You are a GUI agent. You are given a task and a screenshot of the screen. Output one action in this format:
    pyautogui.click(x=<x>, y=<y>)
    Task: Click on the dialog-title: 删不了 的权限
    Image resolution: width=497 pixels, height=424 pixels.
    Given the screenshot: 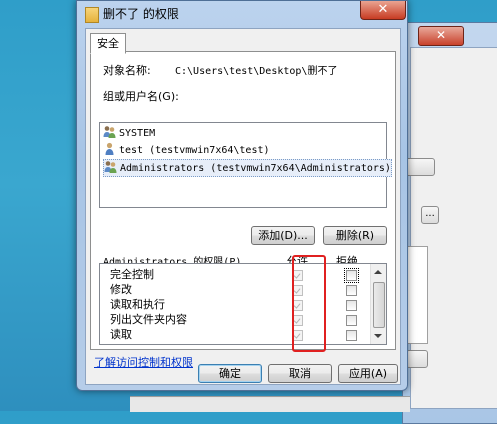 What is the action you would take?
    pyautogui.click(x=141, y=14)
    